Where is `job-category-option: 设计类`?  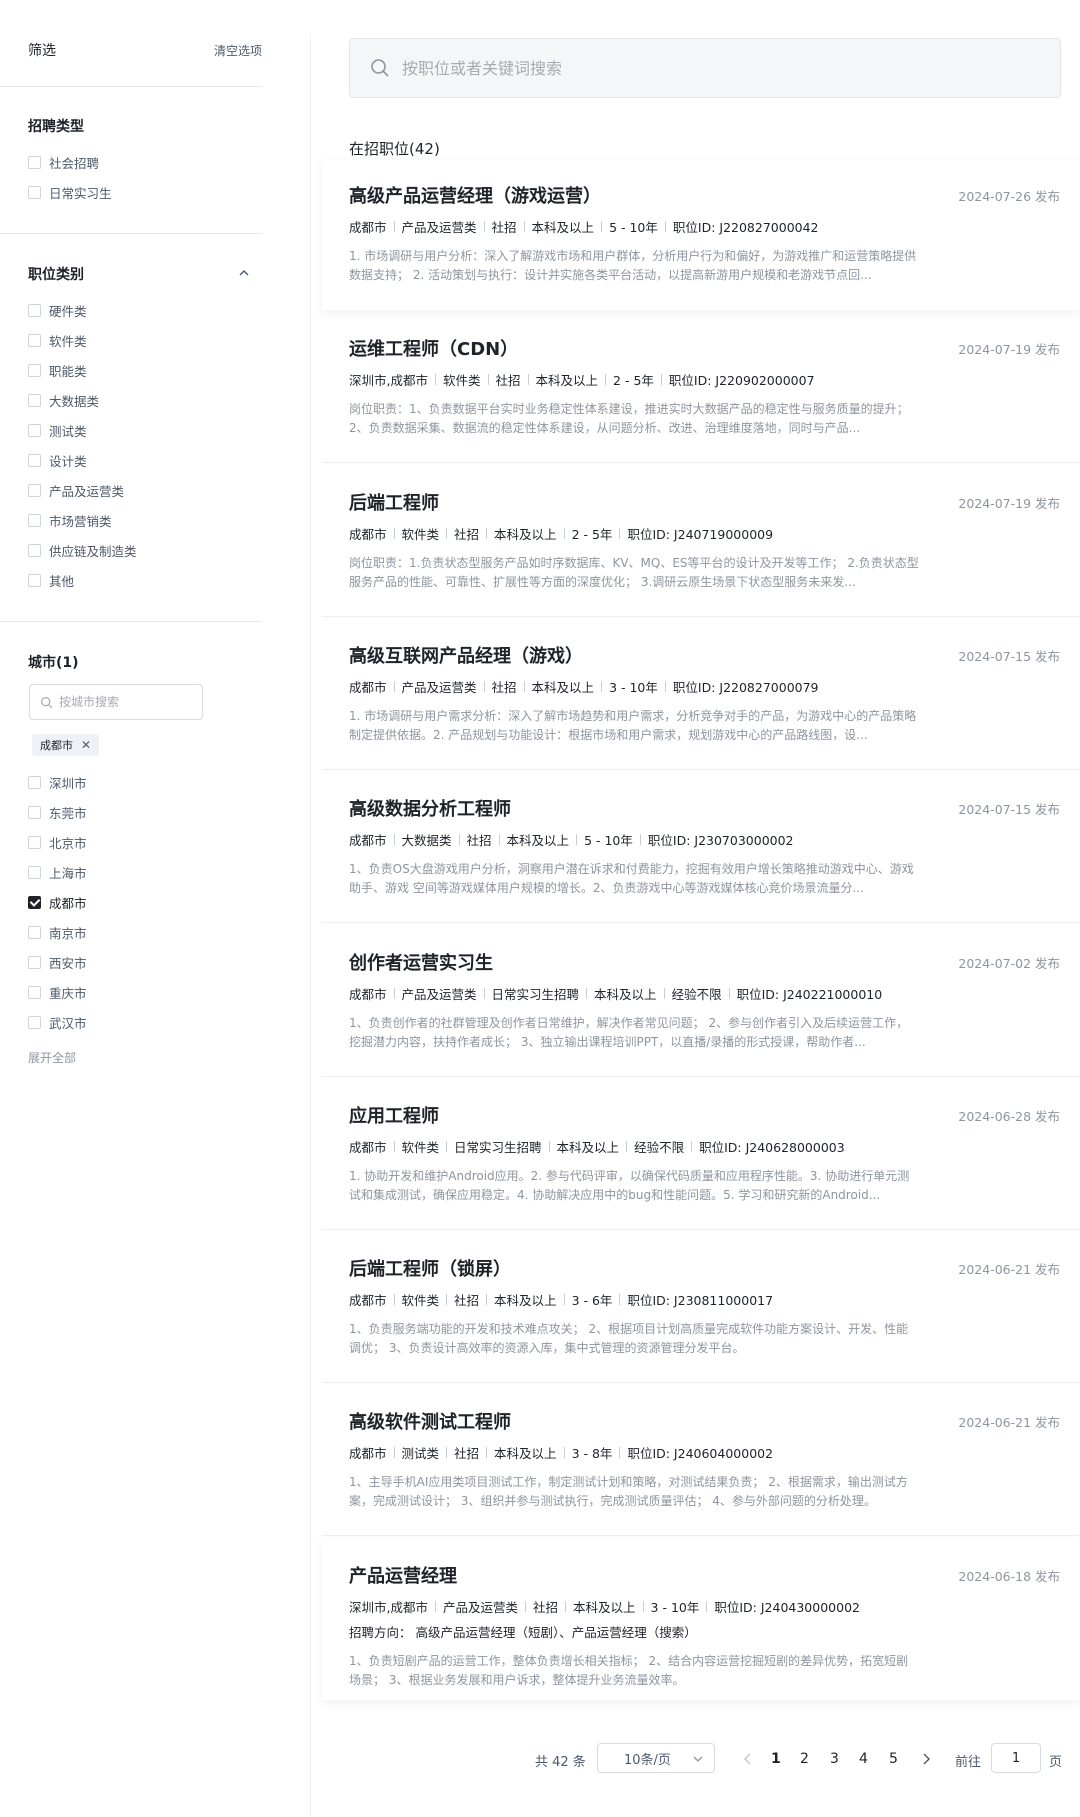 job-category-option: 设计类 is located at coordinates (57, 460).